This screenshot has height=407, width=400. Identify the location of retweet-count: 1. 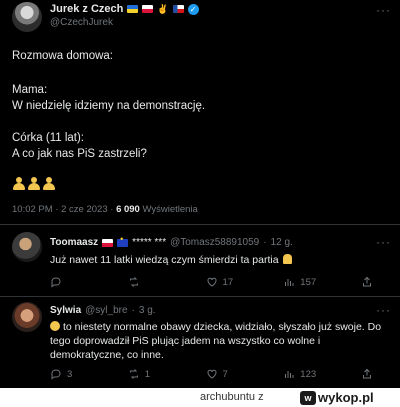
(147, 374).